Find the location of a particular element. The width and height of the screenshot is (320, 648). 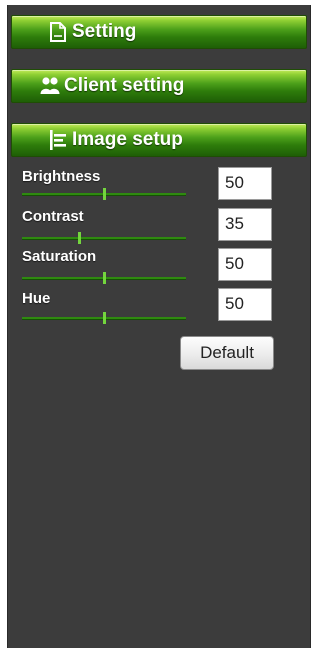

menu-client-setting-label: Client setting is located at coordinates (124, 85).